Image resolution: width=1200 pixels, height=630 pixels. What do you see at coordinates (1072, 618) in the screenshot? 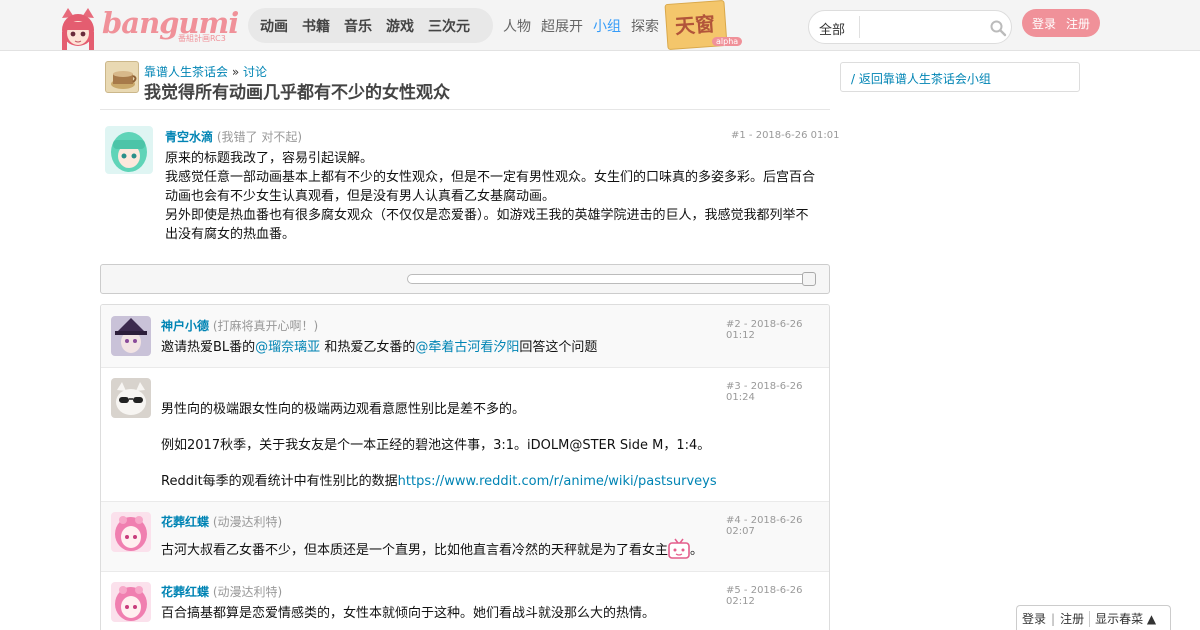
I see `float-register-link: 注册` at bounding box center [1072, 618].